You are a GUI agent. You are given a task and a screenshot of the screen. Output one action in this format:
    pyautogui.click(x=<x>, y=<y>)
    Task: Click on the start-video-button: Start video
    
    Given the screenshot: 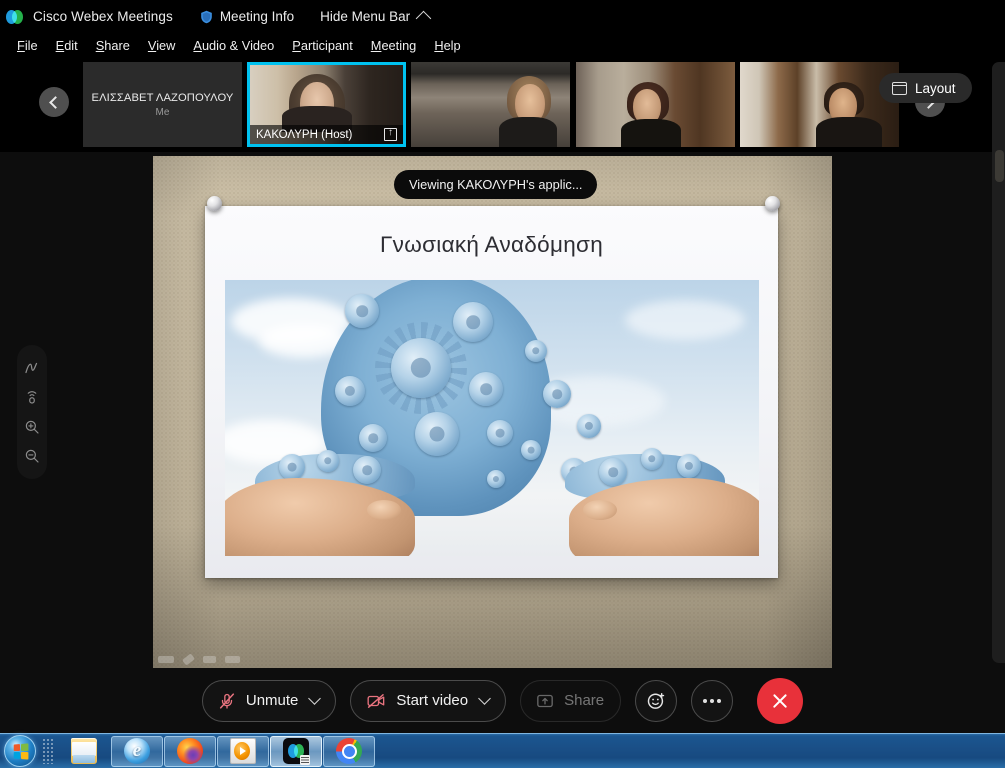 What is the action you would take?
    pyautogui.click(x=428, y=700)
    